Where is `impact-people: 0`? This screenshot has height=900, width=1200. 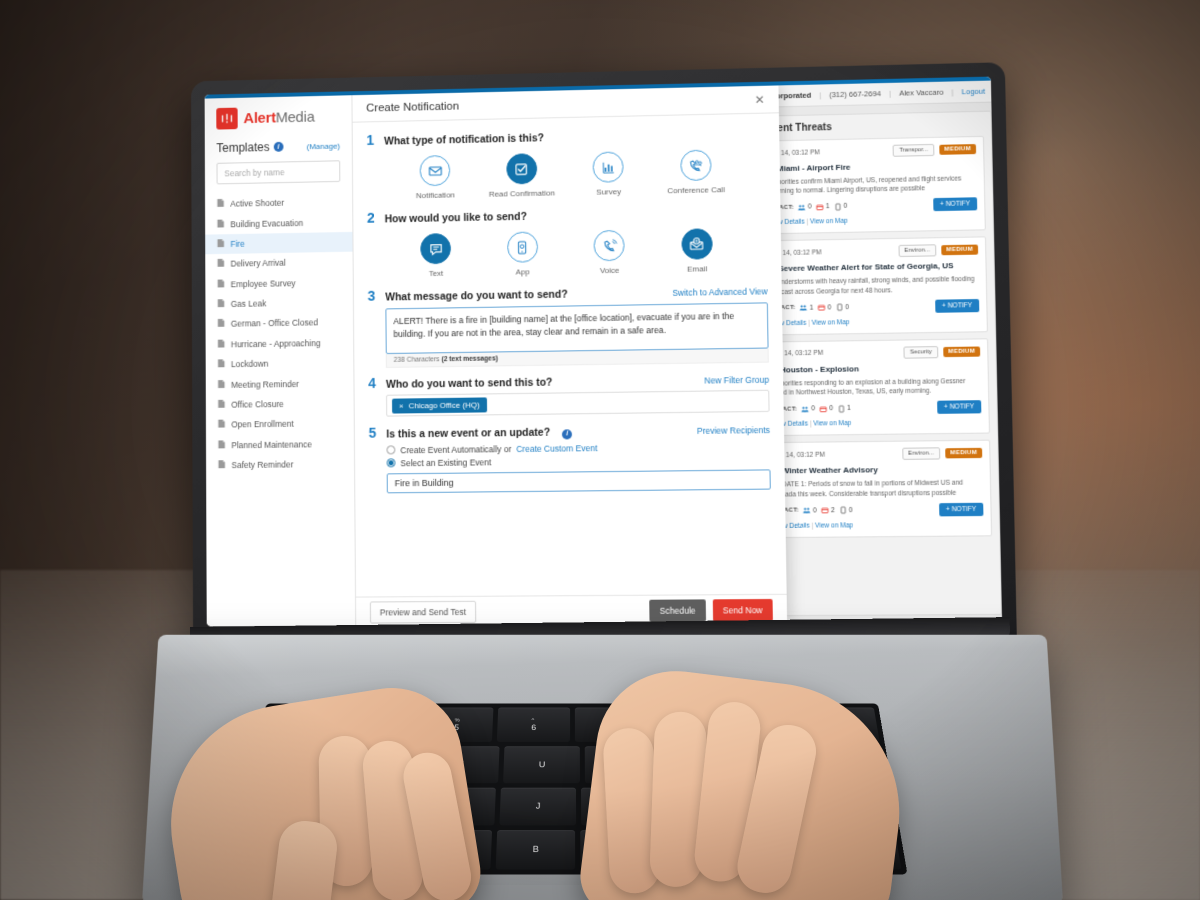
impact-people: 0 is located at coordinates (805, 207).